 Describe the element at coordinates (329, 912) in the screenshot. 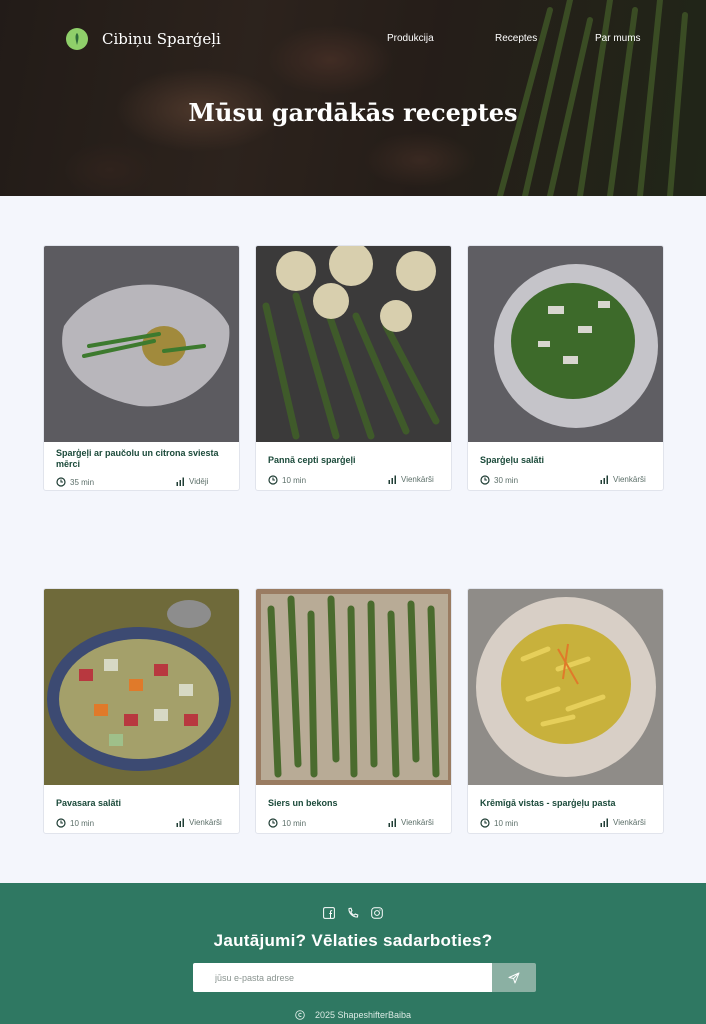

I see `facebook-icon` at that location.